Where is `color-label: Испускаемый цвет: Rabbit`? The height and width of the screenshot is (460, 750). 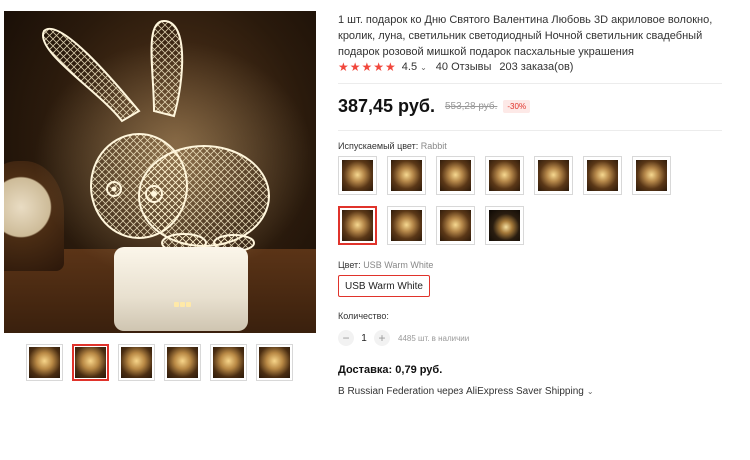 color-label: Испускаемый цвет: Rabbit is located at coordinates (392, 146).